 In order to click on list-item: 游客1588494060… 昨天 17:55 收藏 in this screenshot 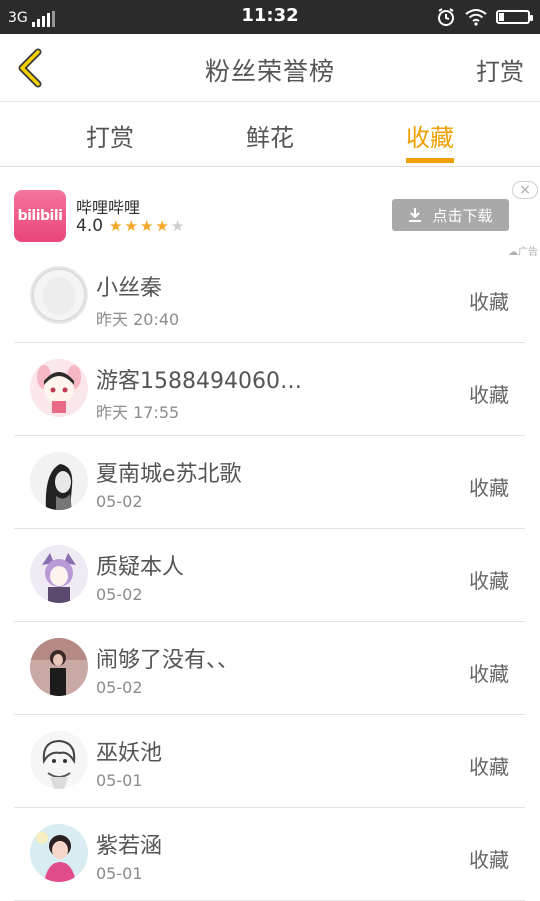, I will do `click(269, 389)`.